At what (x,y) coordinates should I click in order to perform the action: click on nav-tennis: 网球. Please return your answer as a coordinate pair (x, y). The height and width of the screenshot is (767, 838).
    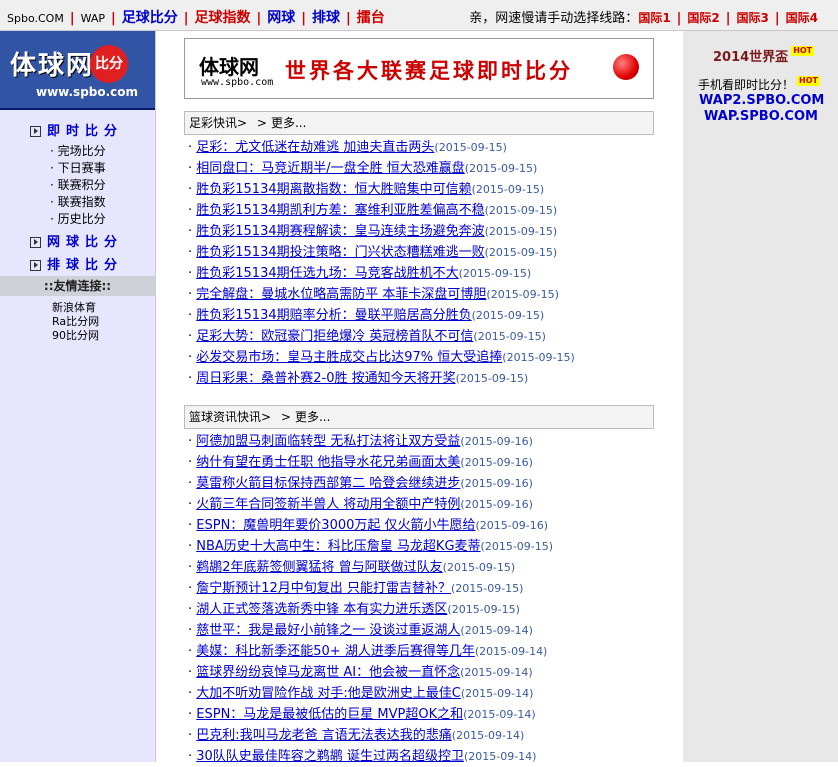
    Looking at the image, I should click on (281, 18).